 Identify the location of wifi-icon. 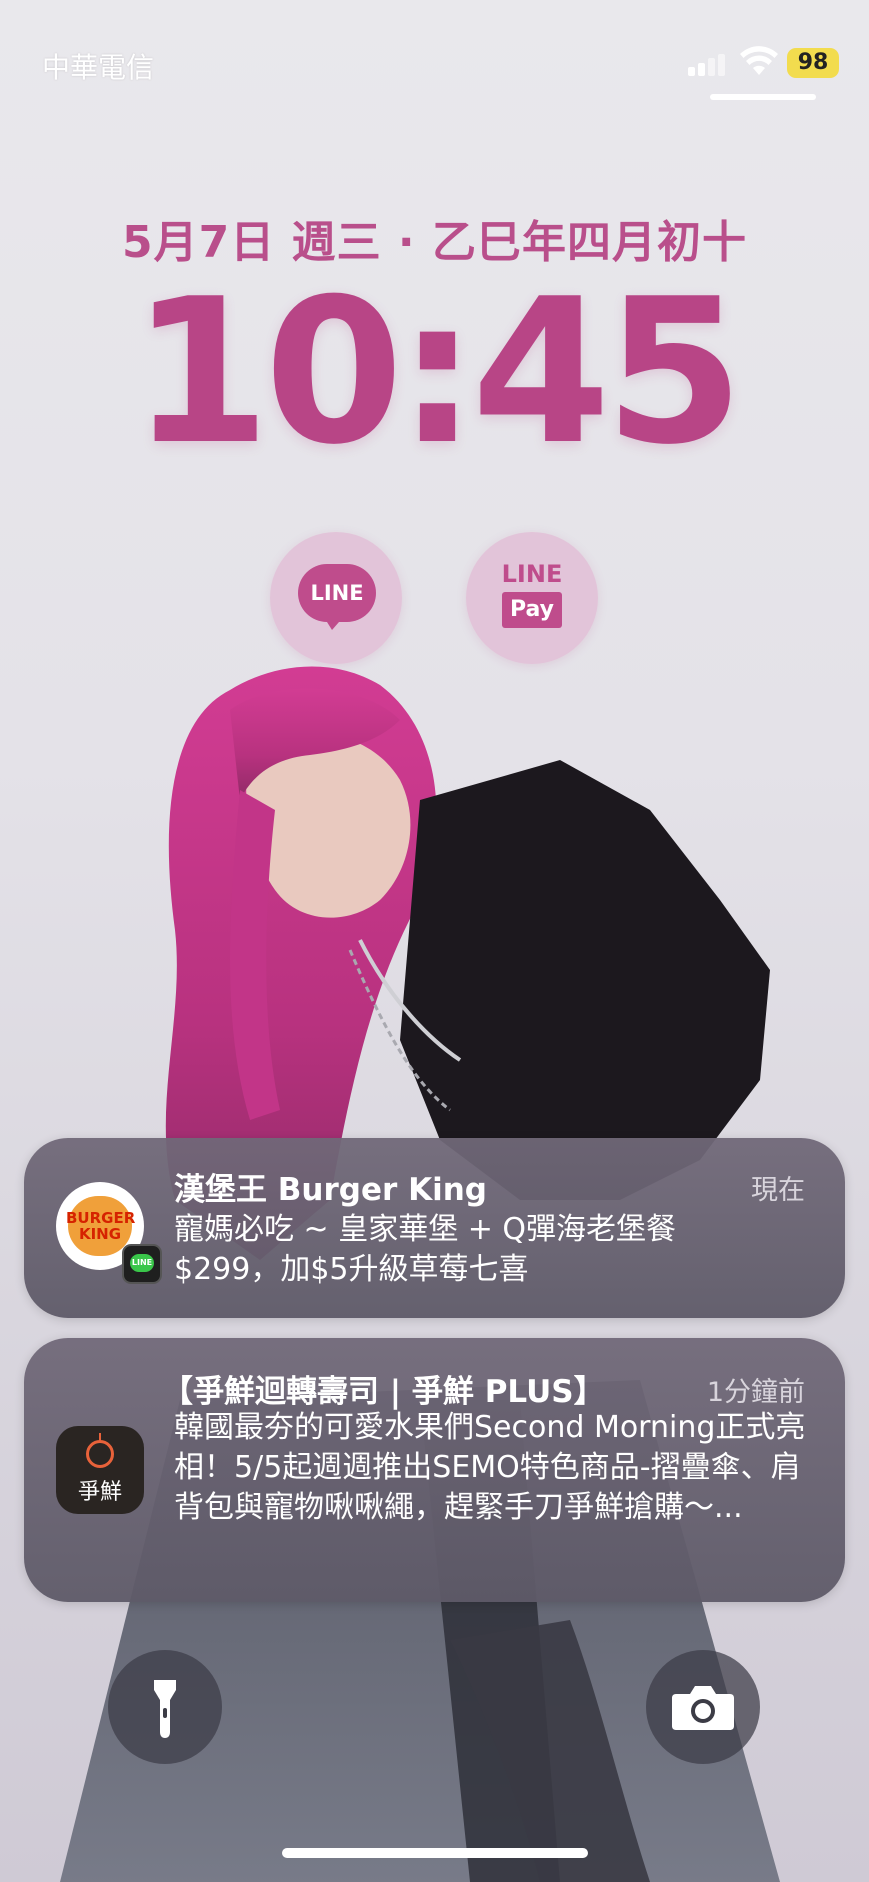
(759, 60).